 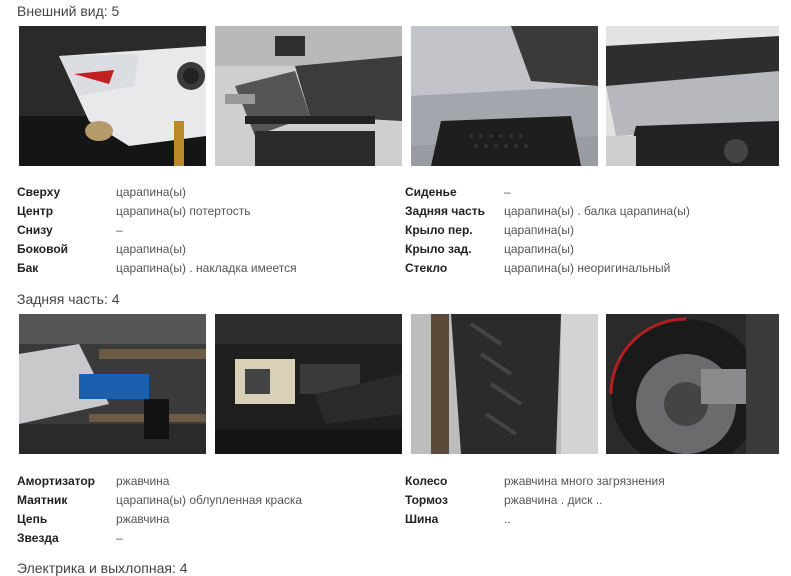 I want to click on spec-label: Центр, so click(x=35, y=211).